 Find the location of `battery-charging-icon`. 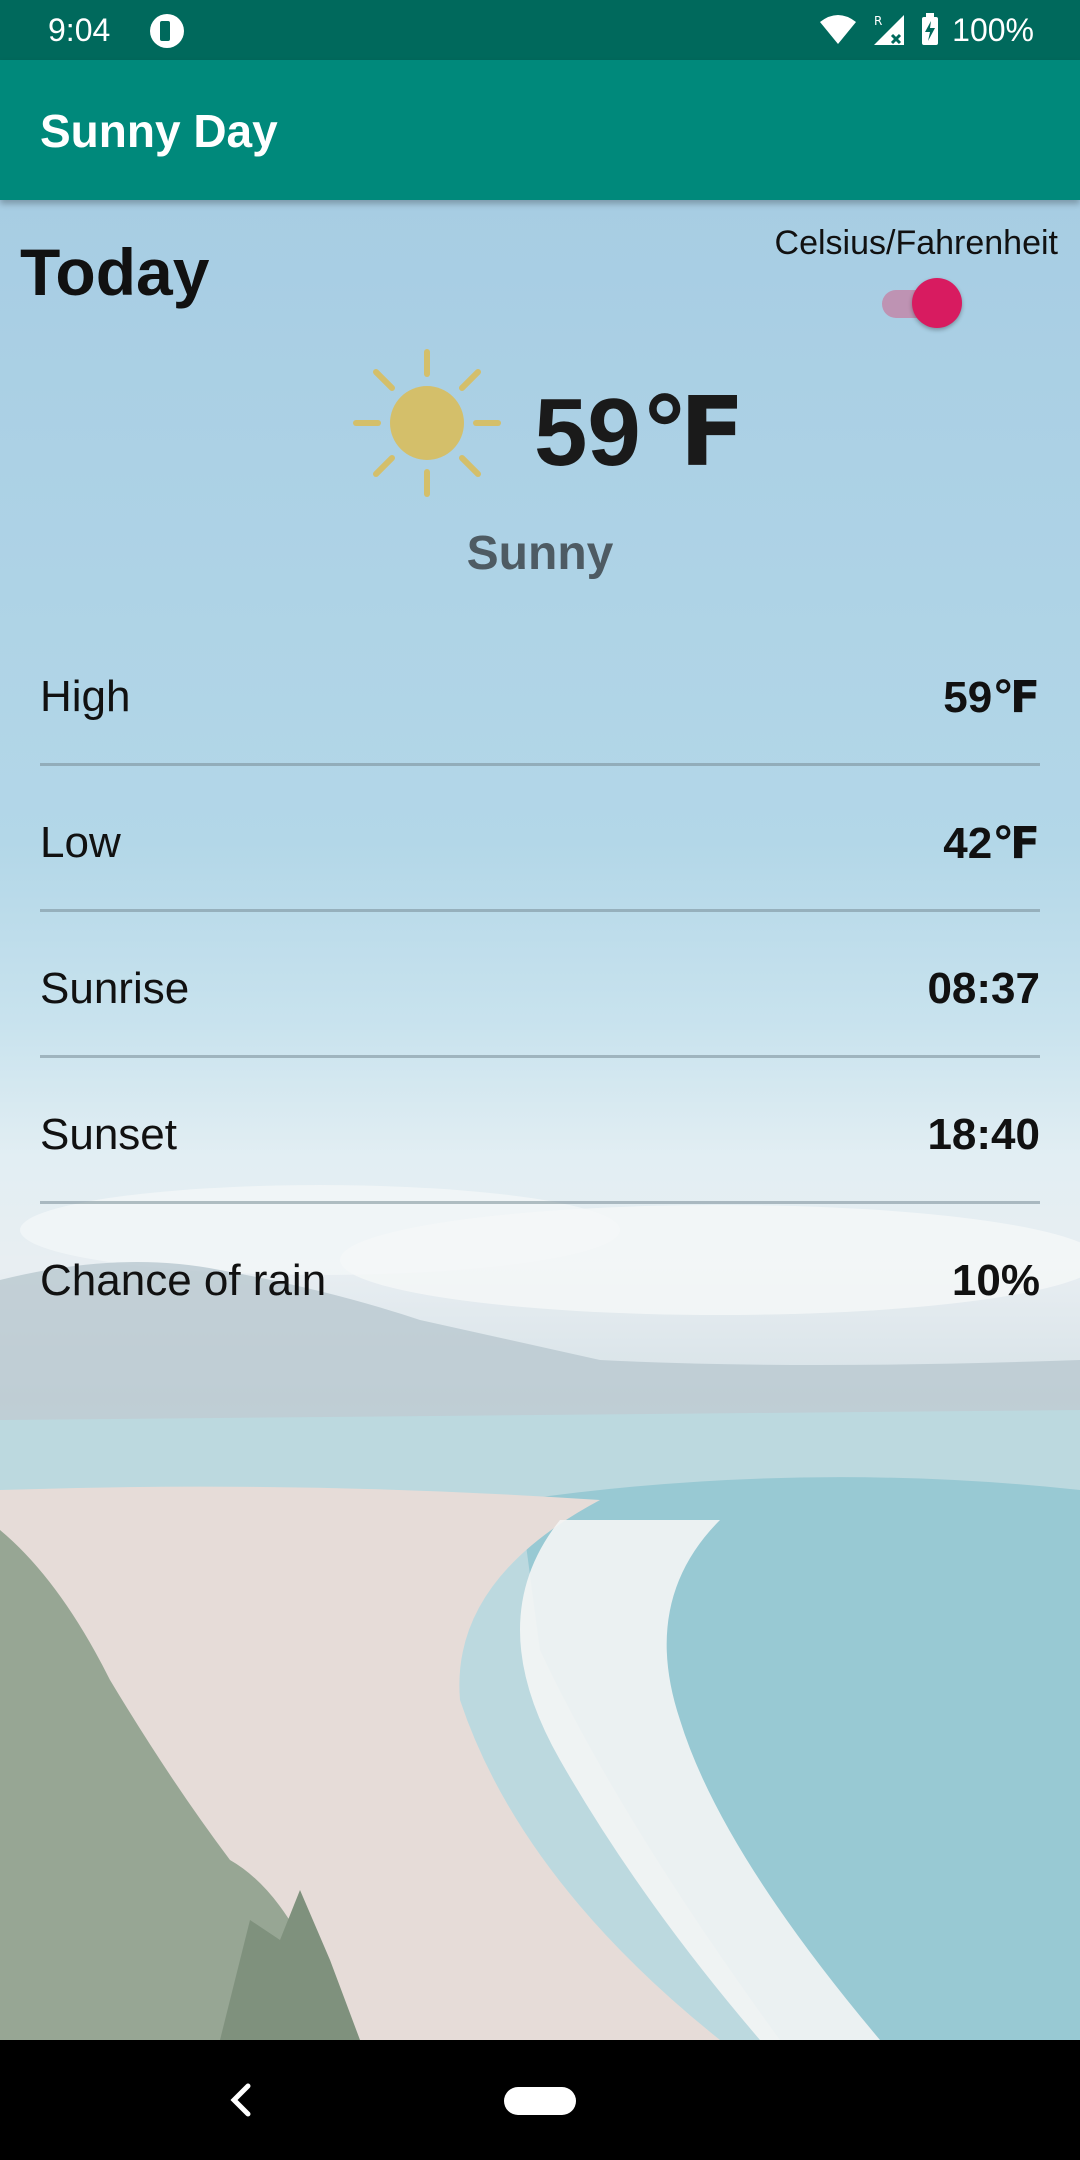

battery-charging-icon is located at coordinates (930, 29).